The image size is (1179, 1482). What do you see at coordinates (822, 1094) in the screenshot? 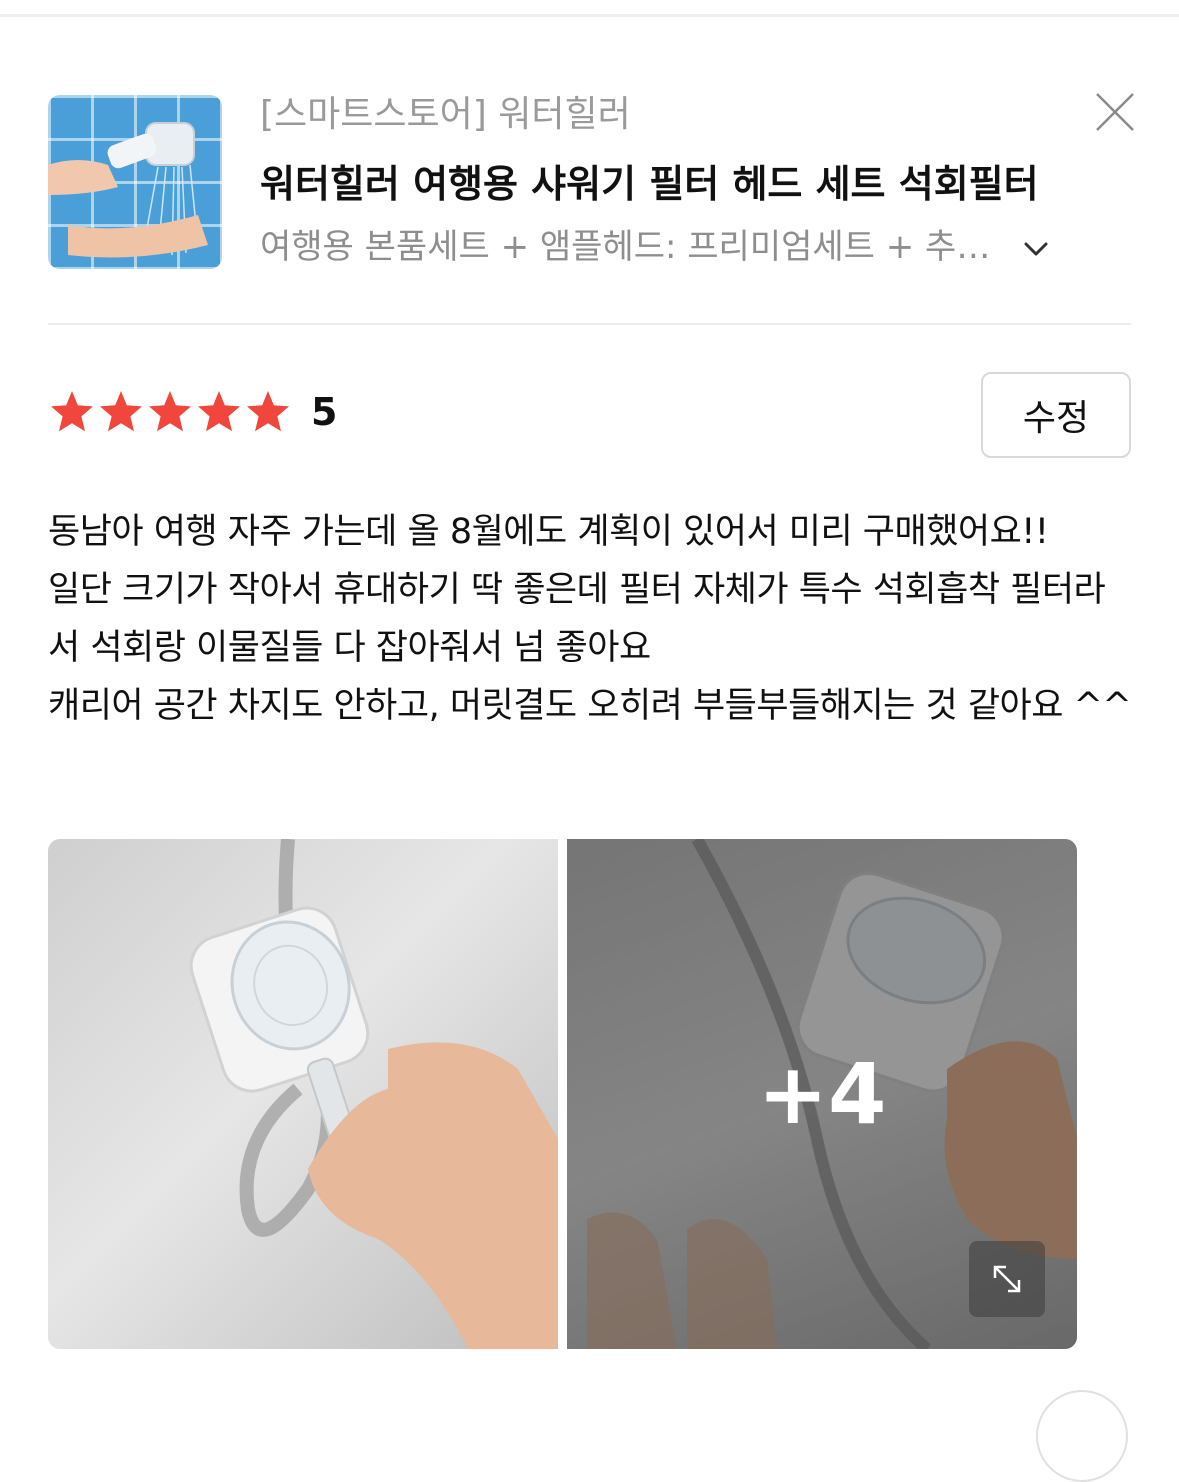
I see `review-photo-more: +4` at bounding box center [822, 1094].